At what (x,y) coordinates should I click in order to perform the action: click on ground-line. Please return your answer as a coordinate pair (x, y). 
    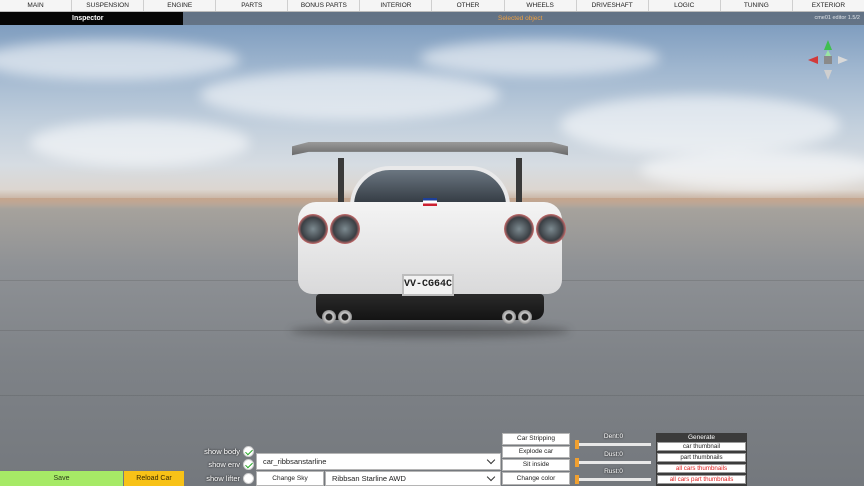
    Looking at the image, I should click on (432, 395).